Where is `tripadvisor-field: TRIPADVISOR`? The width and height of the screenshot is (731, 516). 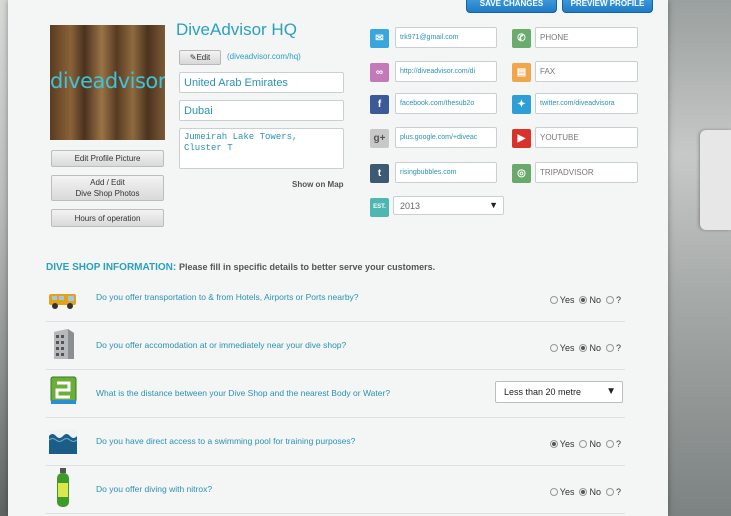
tripadvisor-field: TRIPADVISOR is located at coordinates (586, 172).